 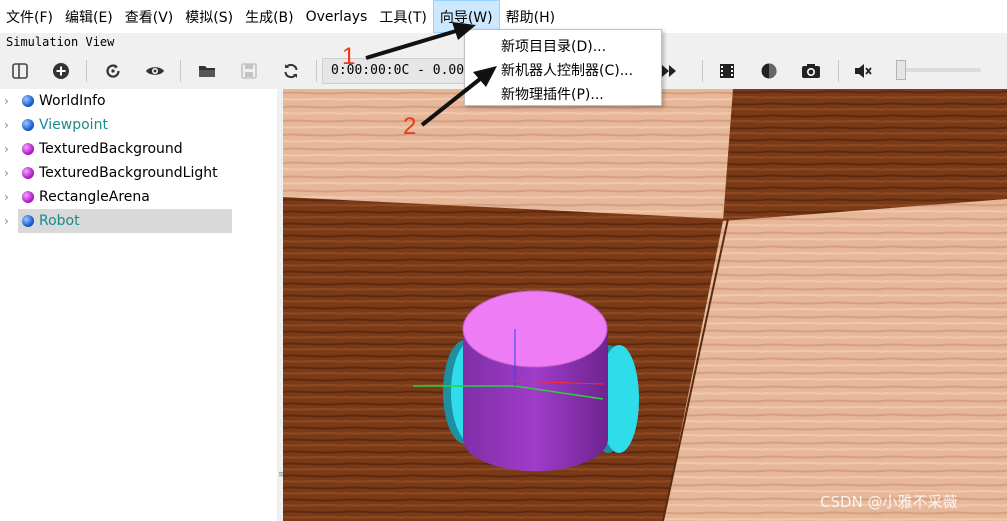 I want to click on film-record-icon, so click(x=727, y=71).